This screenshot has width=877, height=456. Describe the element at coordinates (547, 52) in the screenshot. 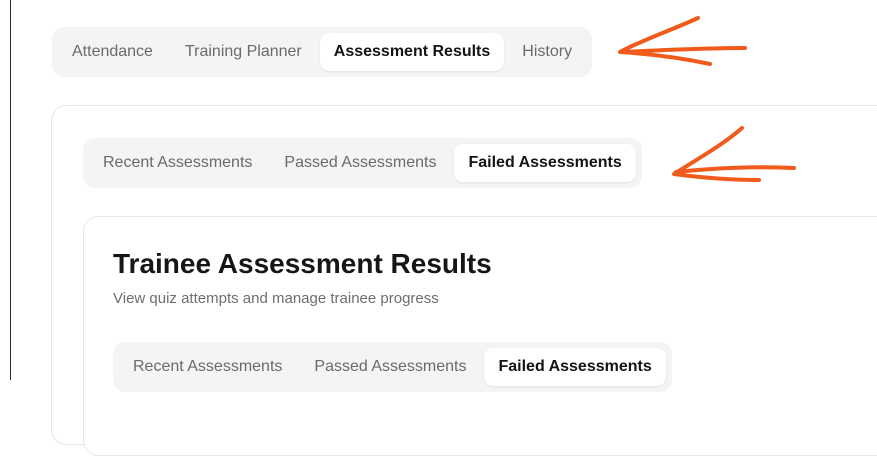

I see `tab-history: History` at that location.